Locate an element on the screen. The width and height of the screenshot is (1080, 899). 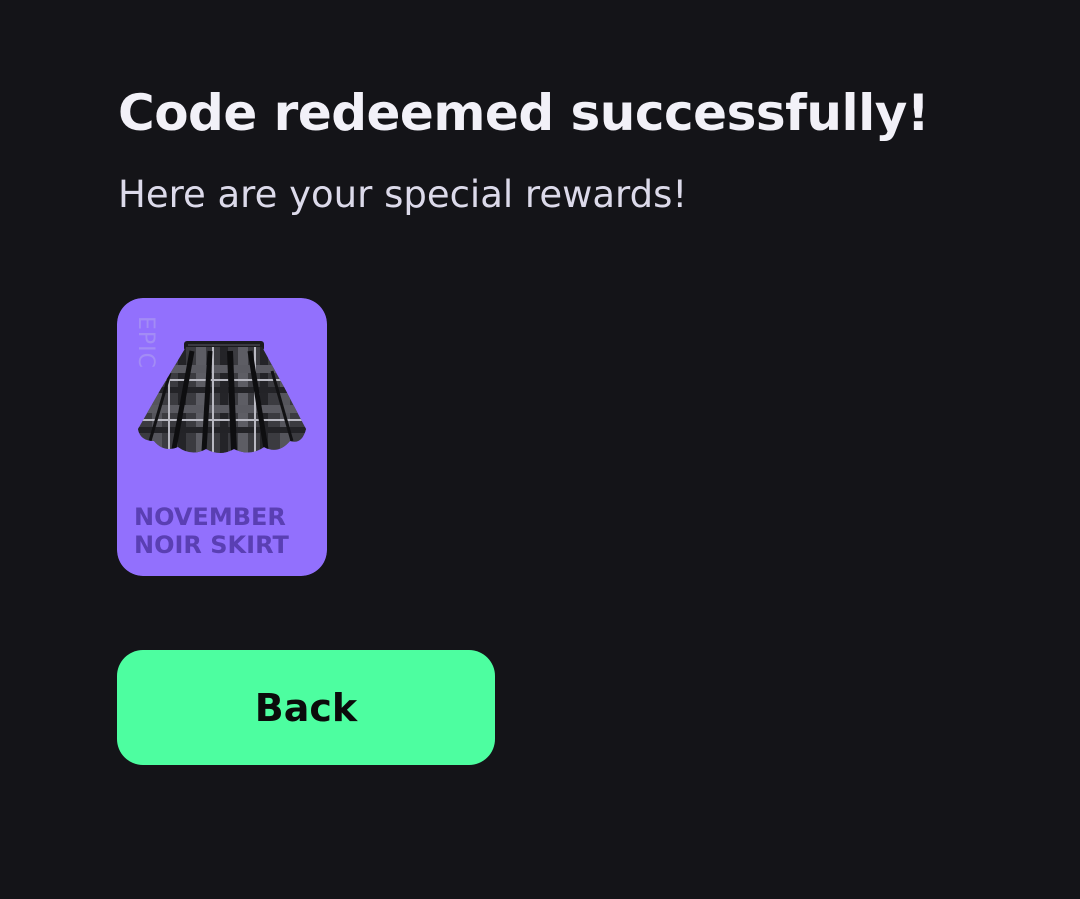
reward-item-name-line2: NOIR SKIRT is located at coordinates (211, 545).